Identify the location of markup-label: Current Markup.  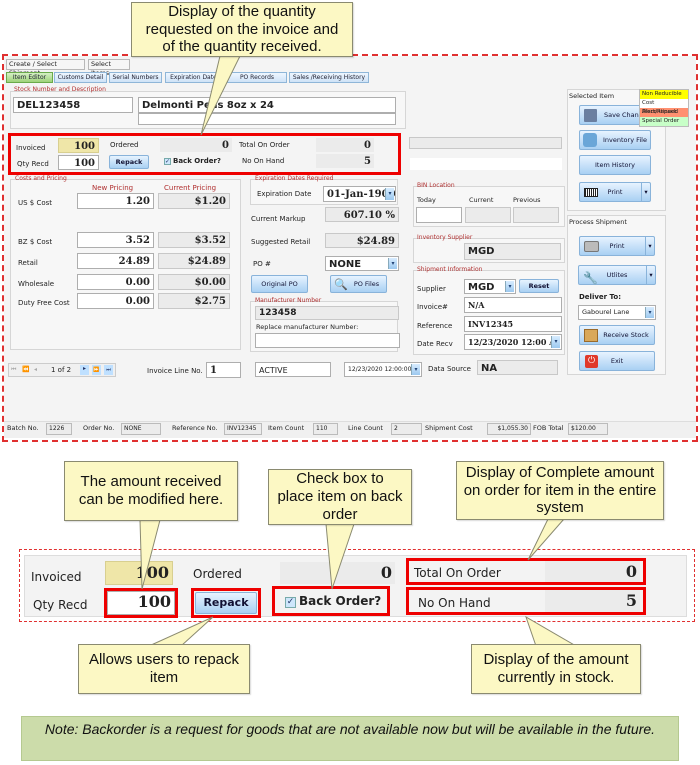
(278, 219).